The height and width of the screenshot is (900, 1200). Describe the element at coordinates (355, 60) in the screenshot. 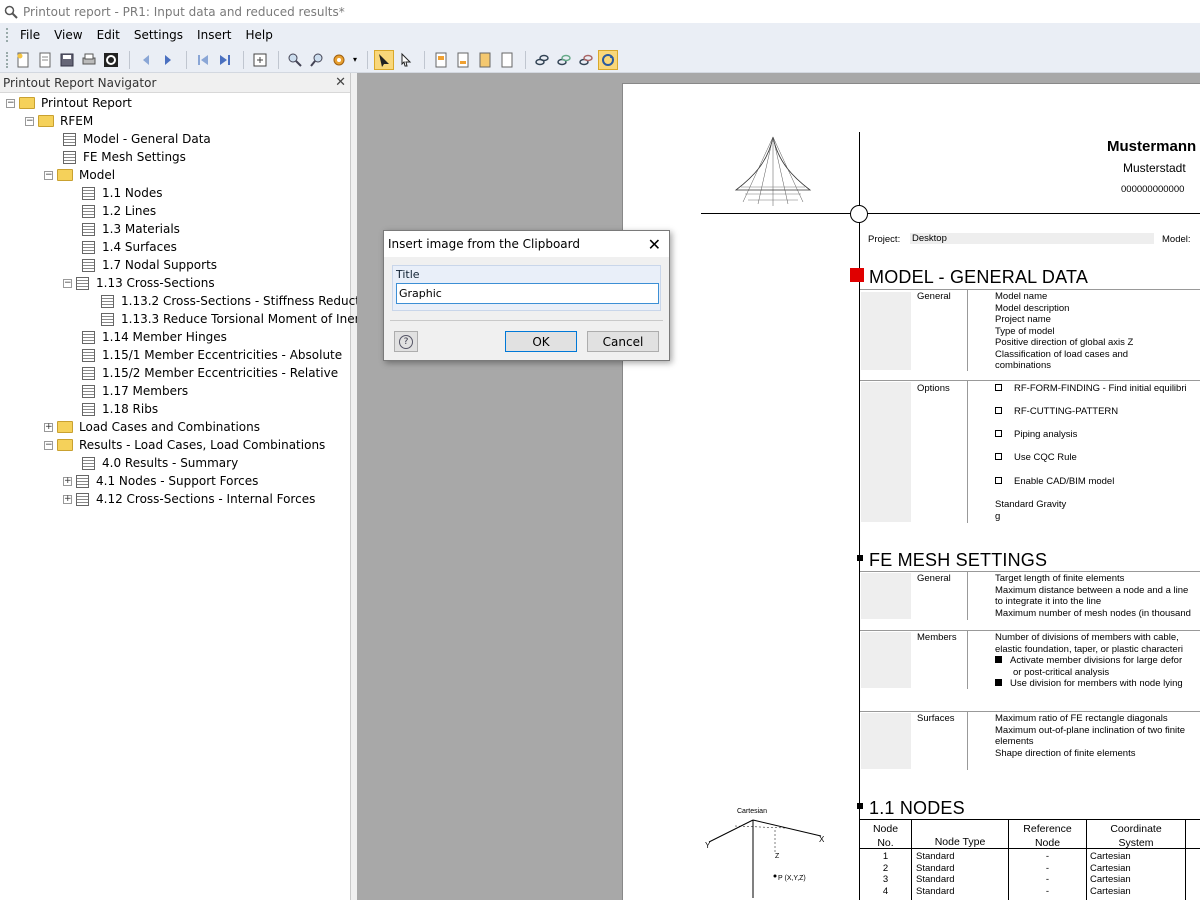

I see `dropdown-arrow-icon: ▾` at that location.